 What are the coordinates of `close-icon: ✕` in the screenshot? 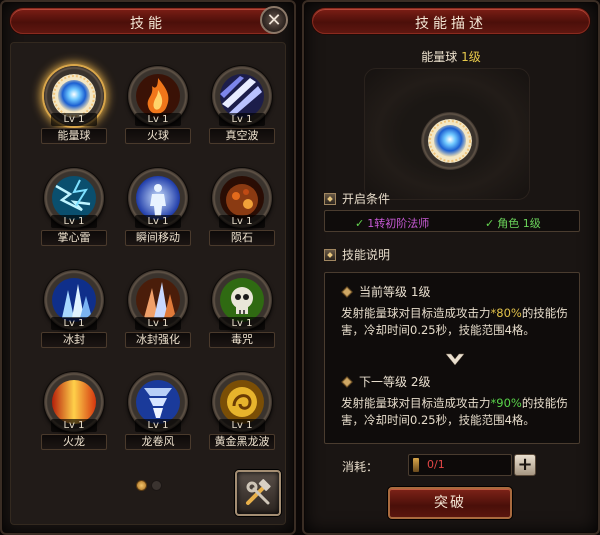 It's located at (274, 20).